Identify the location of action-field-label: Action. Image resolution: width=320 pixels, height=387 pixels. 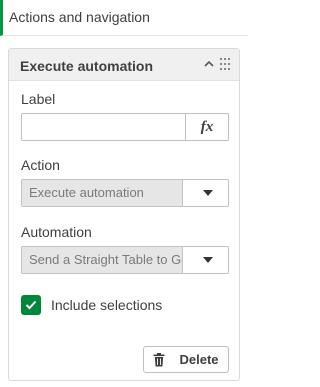
(40, 165).